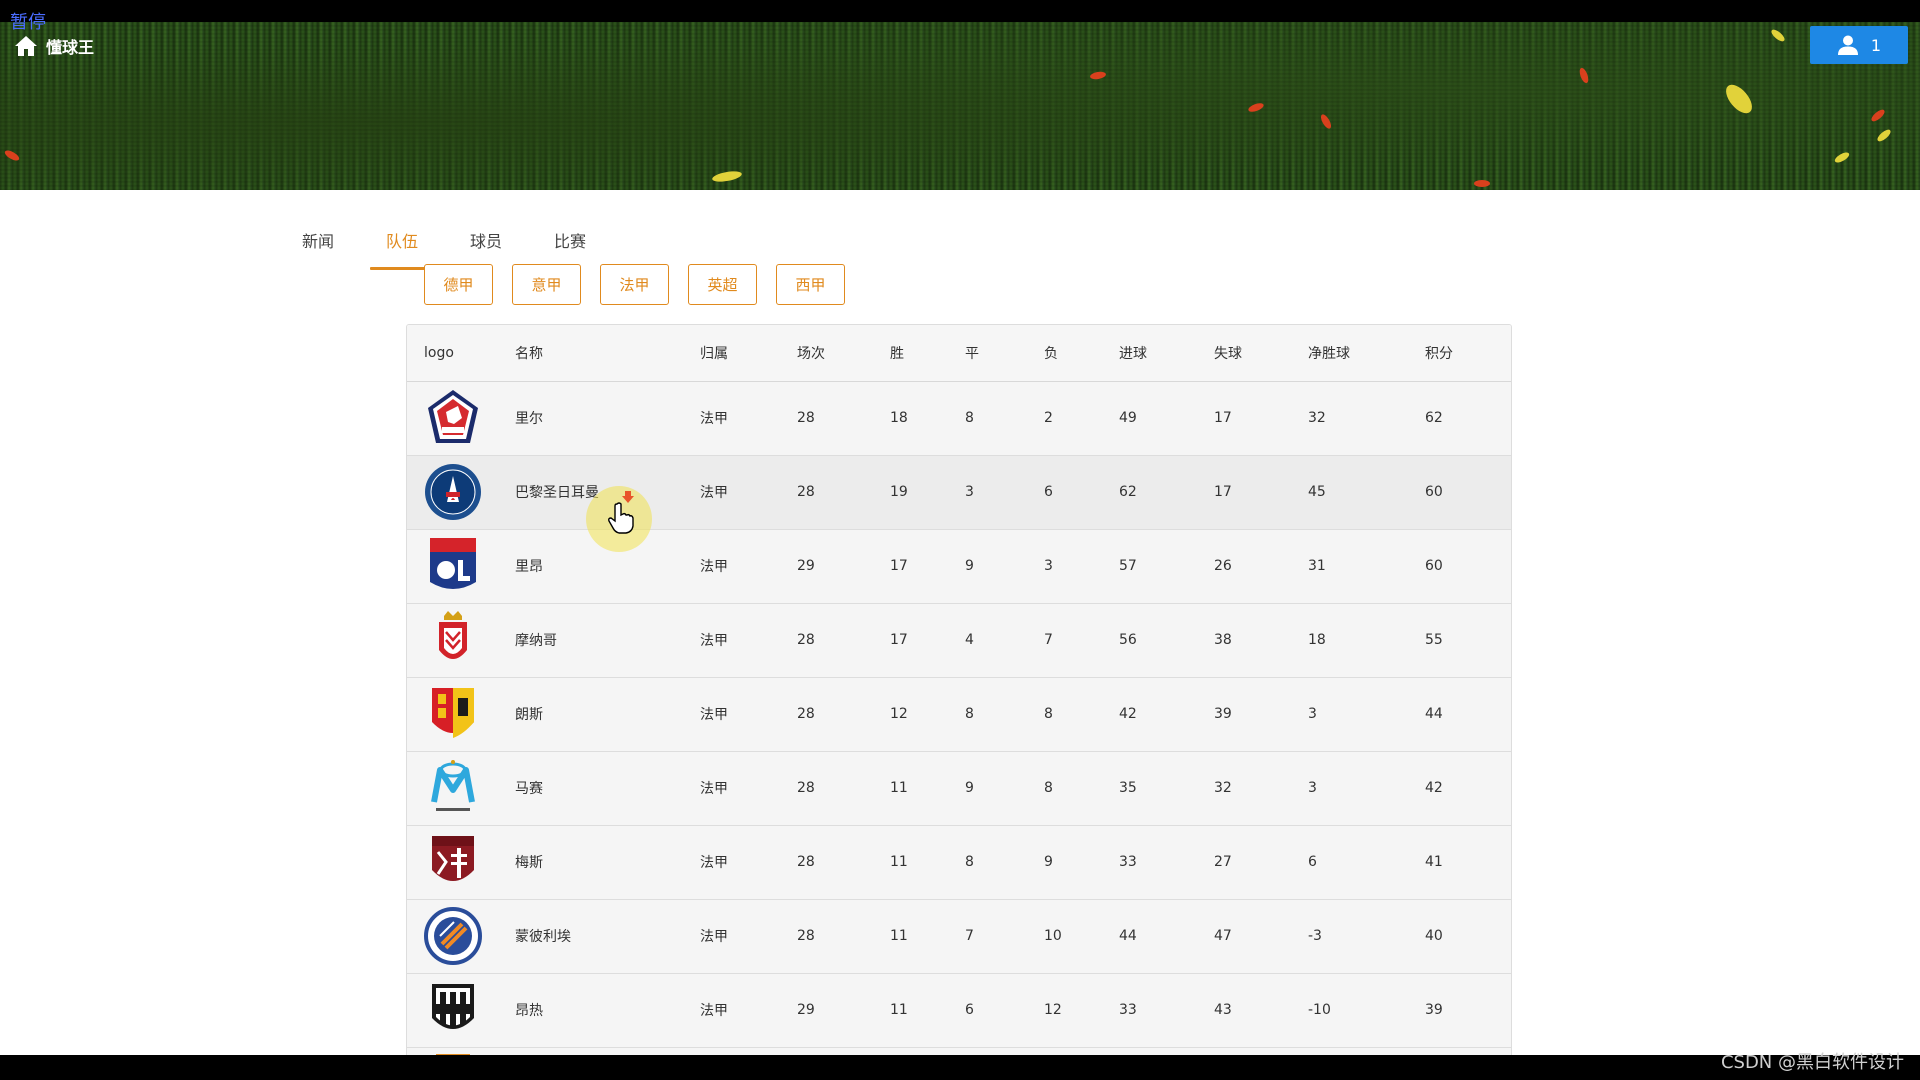 This screenshot has width=1920, height=1080. Describe the element at coordinates (1459, 640) in the screenshot. I see `points: 55` at that location.